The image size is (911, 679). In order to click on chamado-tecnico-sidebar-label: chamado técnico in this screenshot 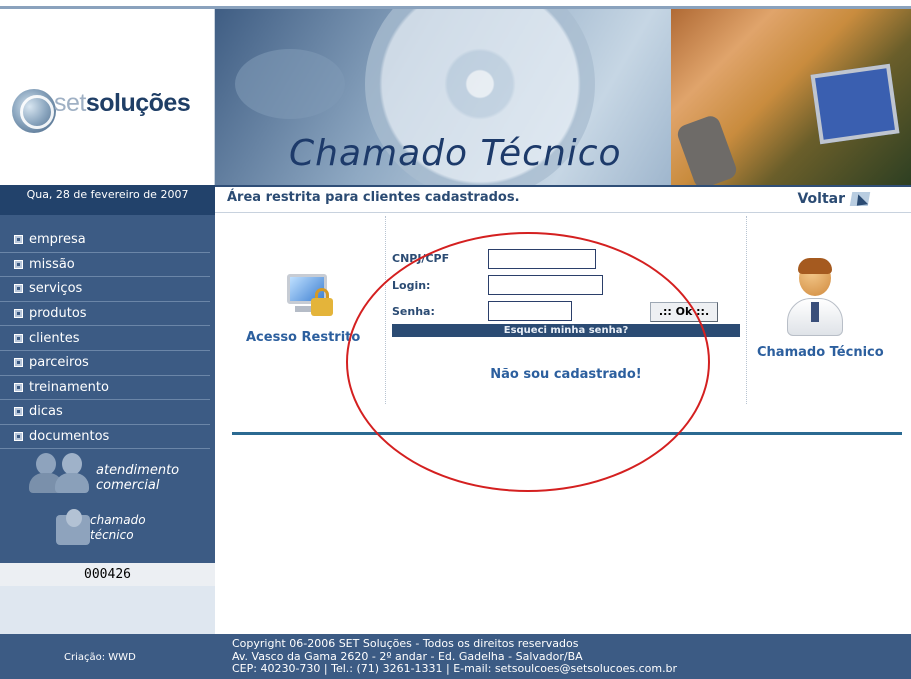, I will do `click(118, 528)`.